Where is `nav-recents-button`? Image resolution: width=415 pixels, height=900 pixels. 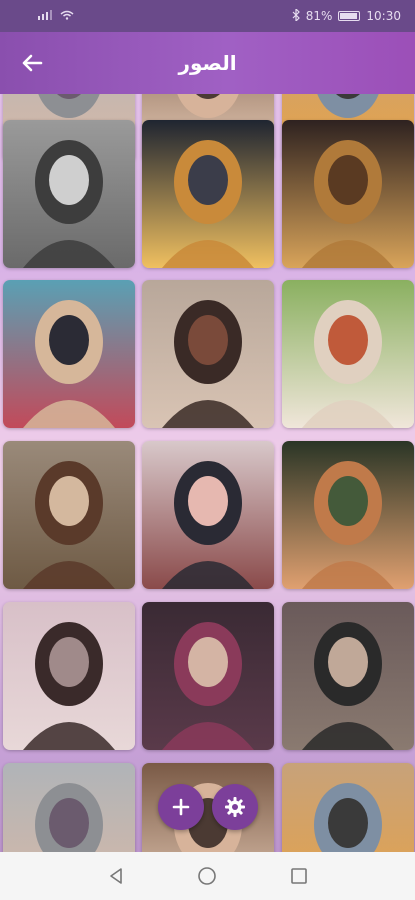 nav-recents-button is located at coordinates (299, 876).